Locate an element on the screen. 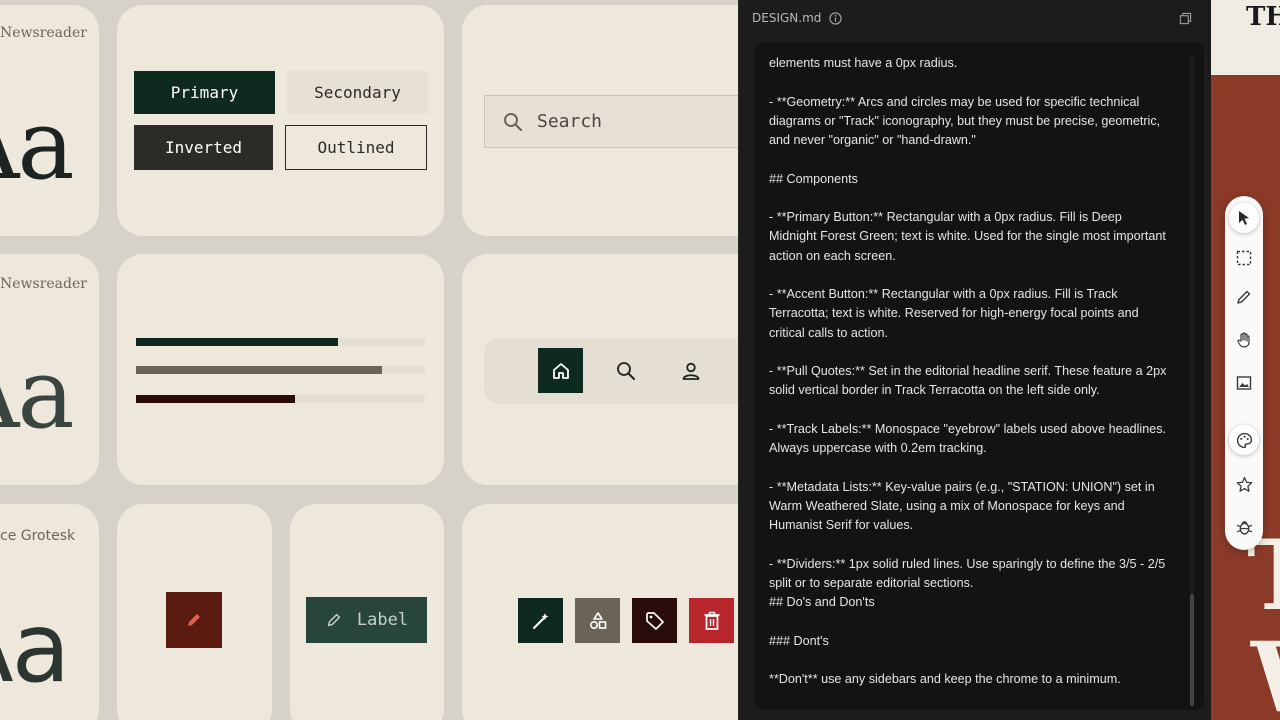 This screenshot has height=720, width=1280. trash-icon is located at coordinates (711, 620).